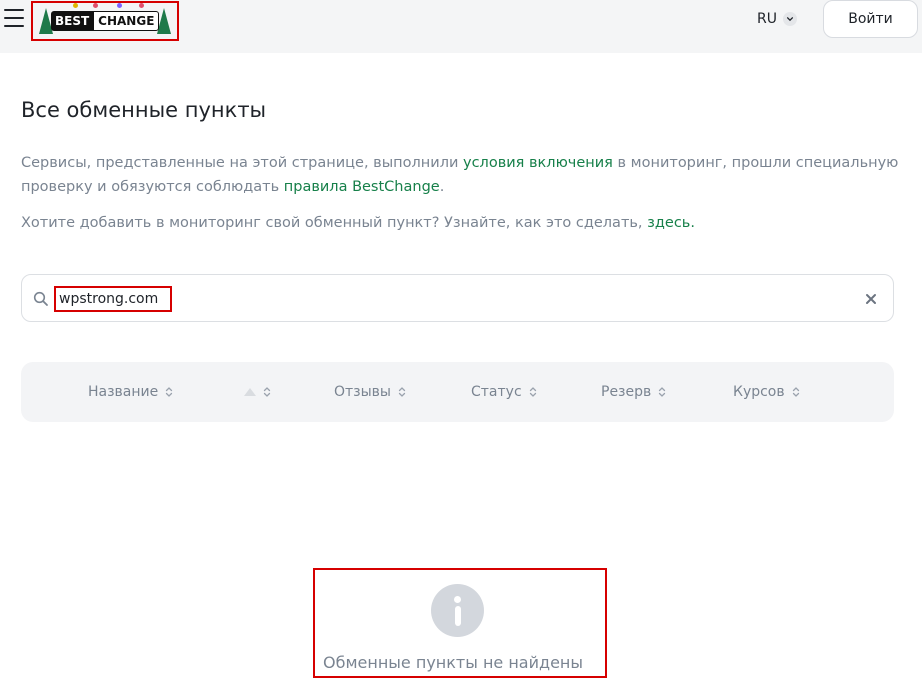  Describe the element at coordinates (144, 110) in the screenshot. I see `page-title: Все обменные пункты` at that location.